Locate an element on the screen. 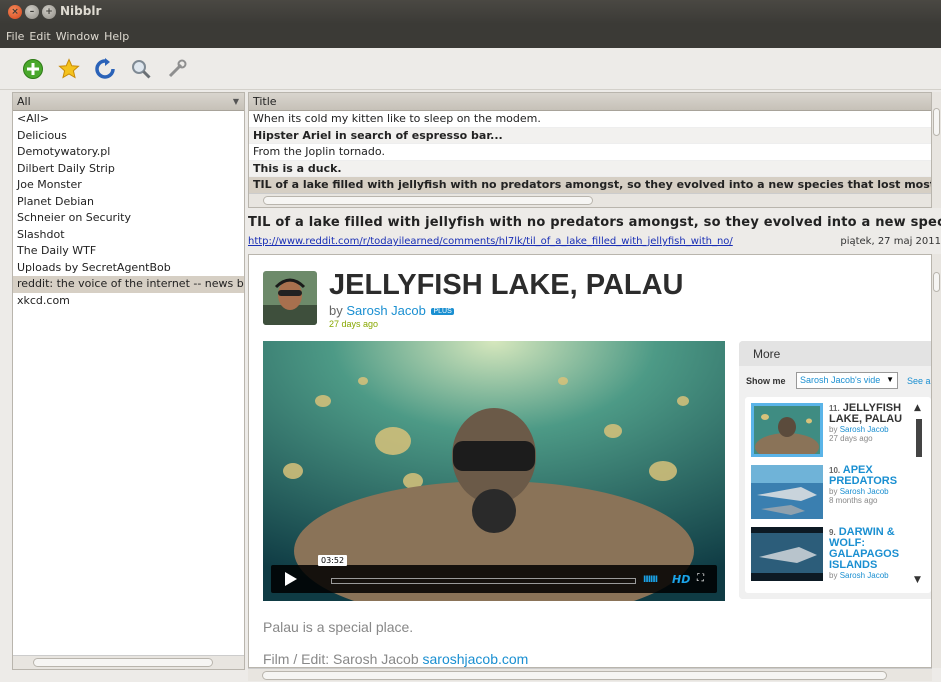 The width and height of the screenshot is (941, 682). video-title-text: APEX PREDATORS is located at coordinates (863, 475).